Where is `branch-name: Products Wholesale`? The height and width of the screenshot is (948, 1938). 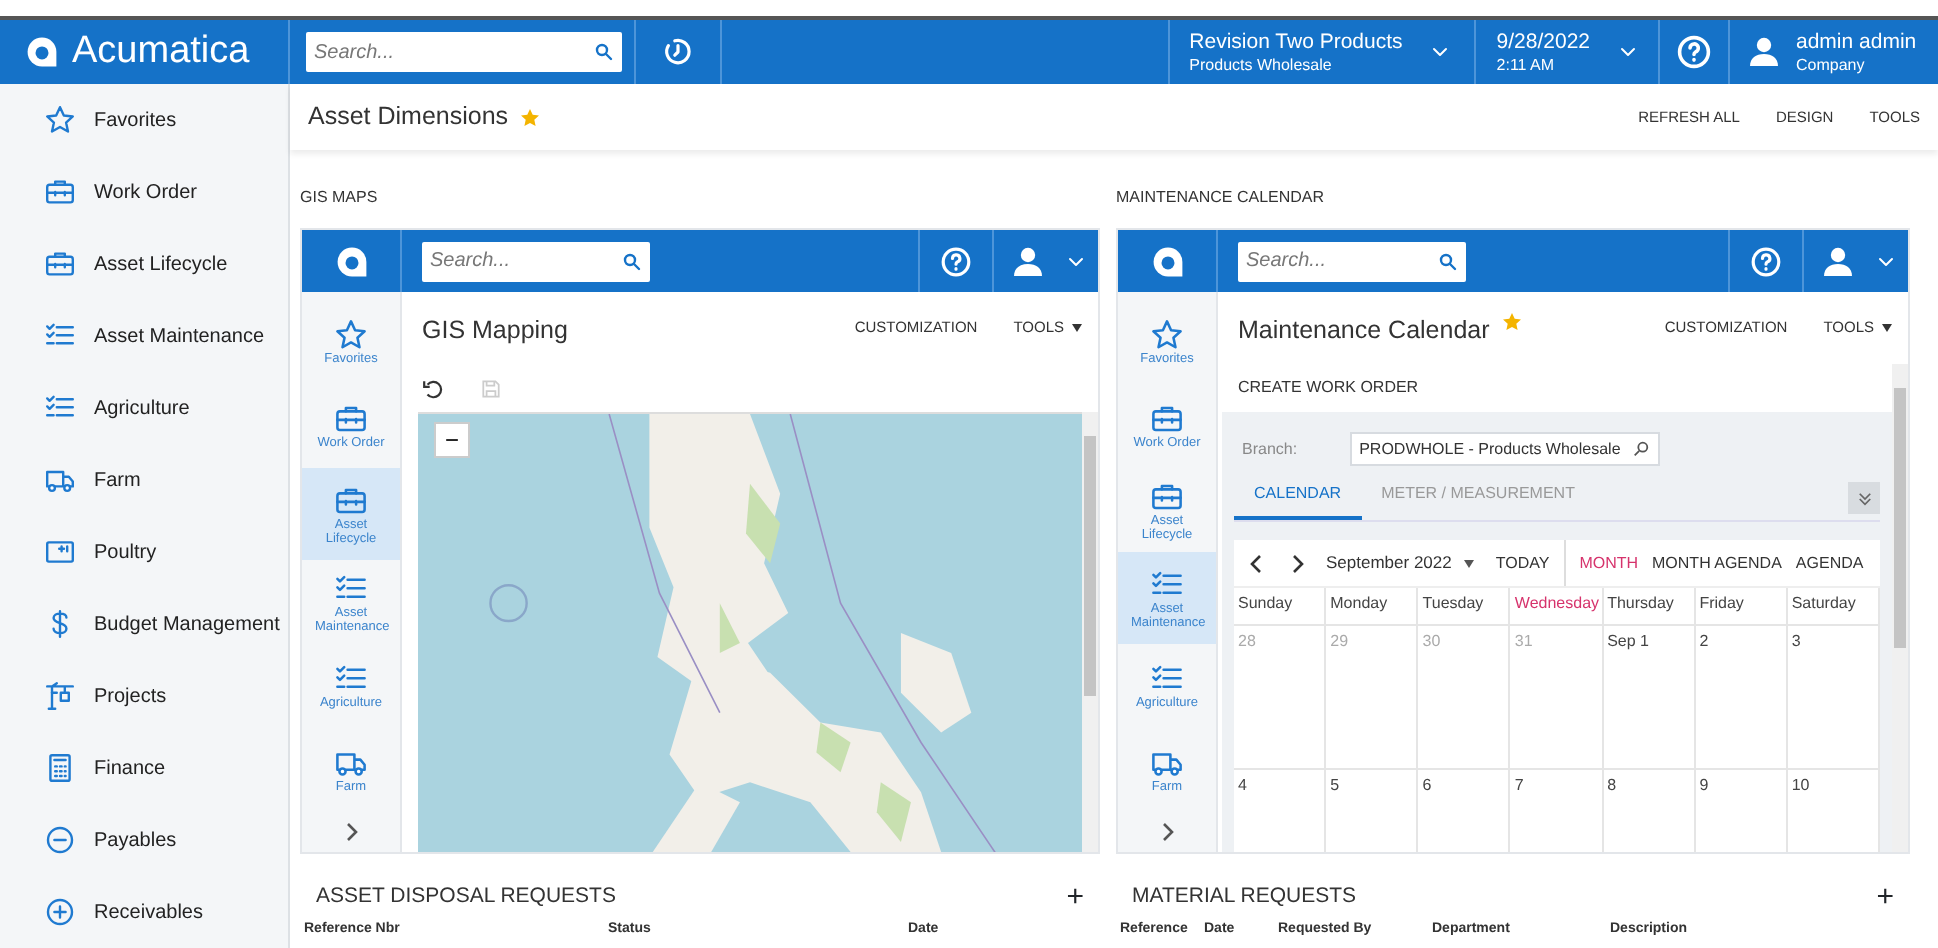
branch-name: Products Wholesale is located at coordinates (1261, 64).